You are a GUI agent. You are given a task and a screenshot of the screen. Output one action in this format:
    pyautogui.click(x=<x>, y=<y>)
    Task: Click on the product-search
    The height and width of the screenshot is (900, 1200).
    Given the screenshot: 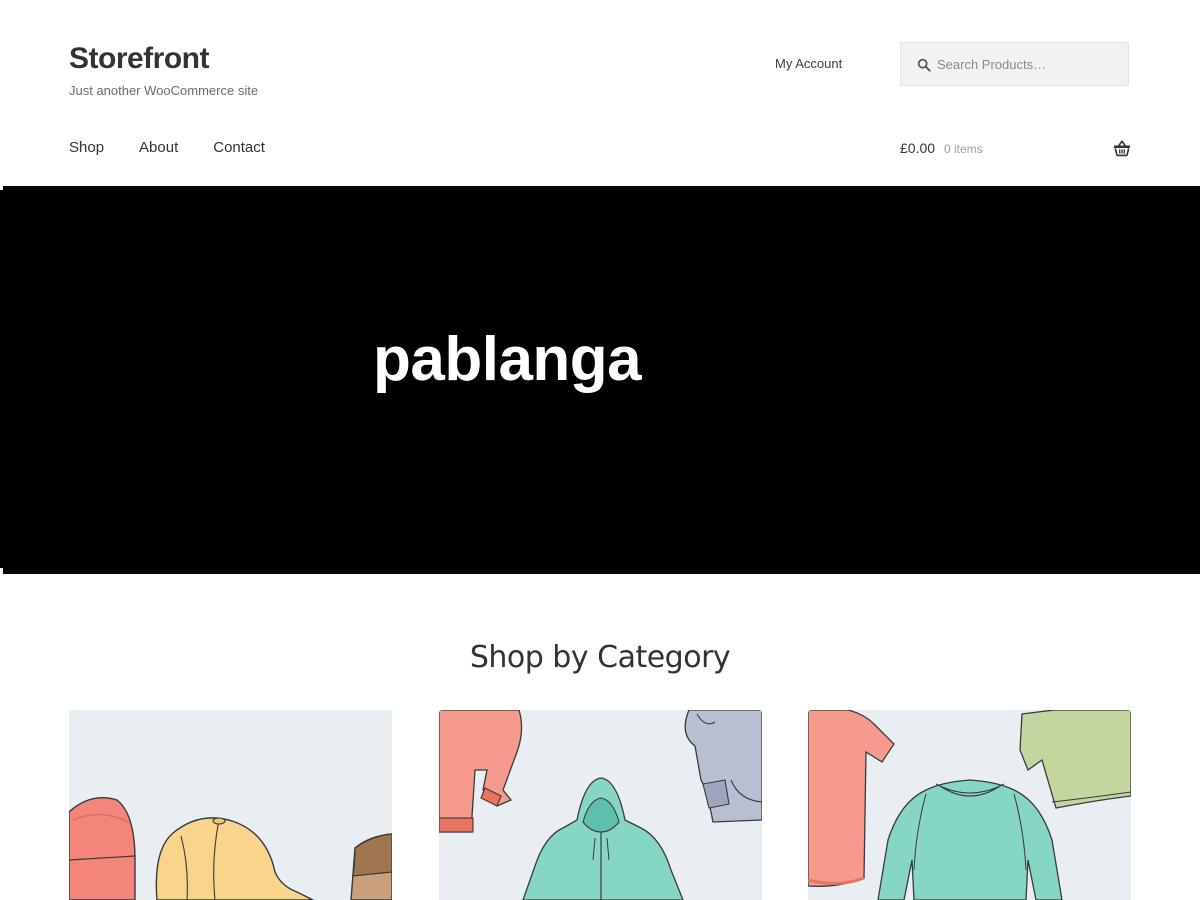 What is the action you would take?
    pyautogui.click(x=1014, y=64)
    